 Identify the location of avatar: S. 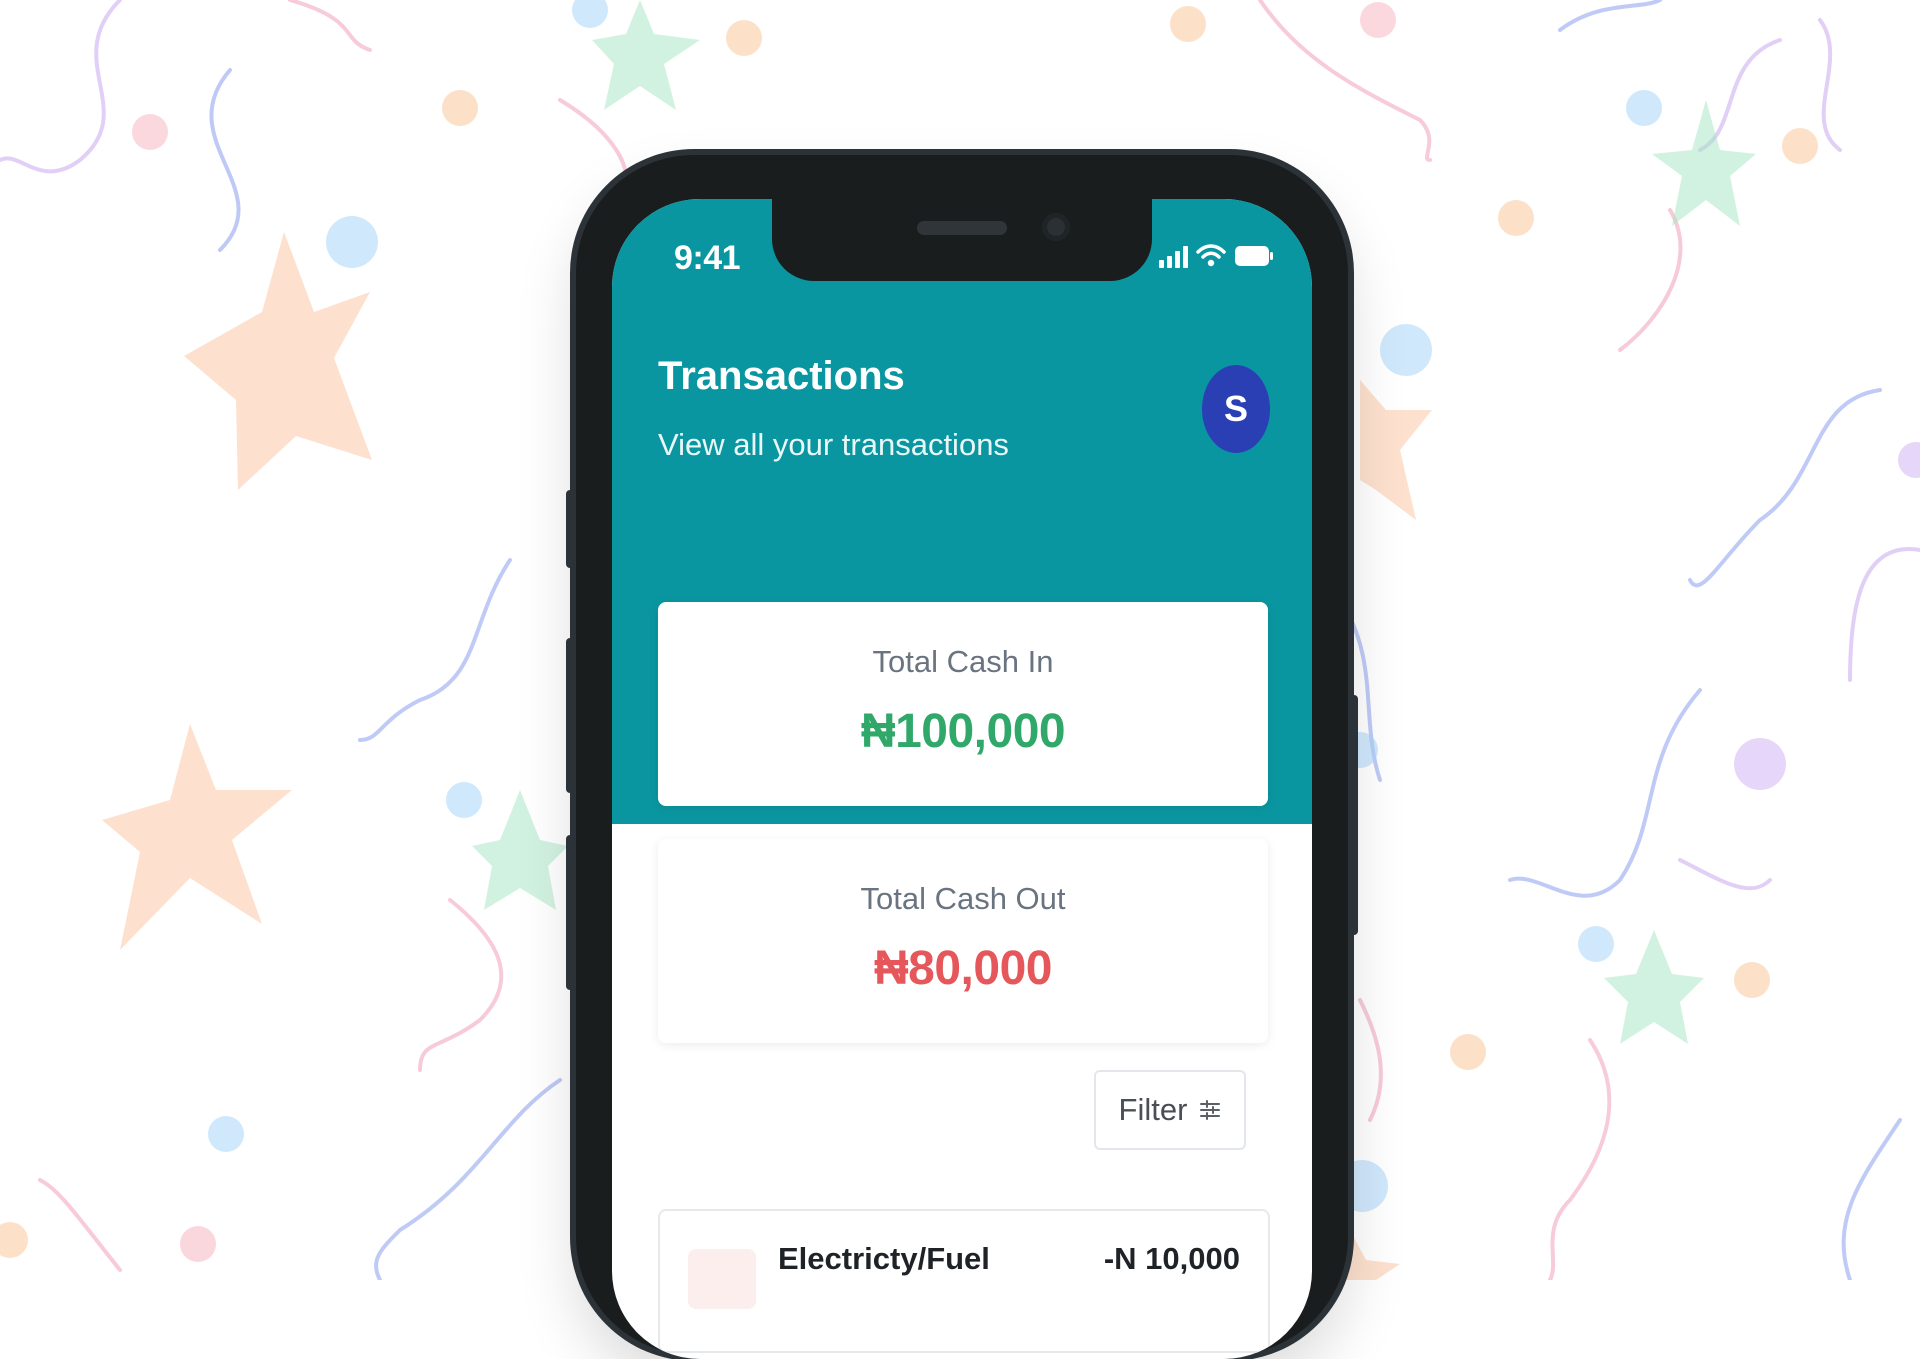
(1236, 409).